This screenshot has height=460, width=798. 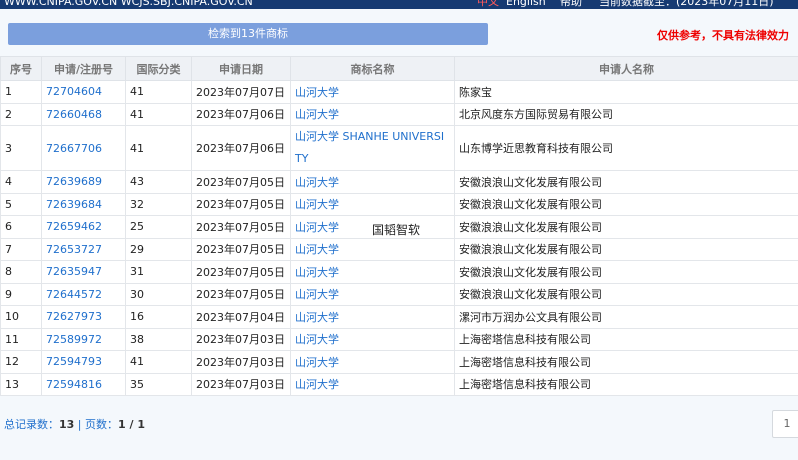 I want to click on lang-zh-link: 中文, so click(x=488, y=4).